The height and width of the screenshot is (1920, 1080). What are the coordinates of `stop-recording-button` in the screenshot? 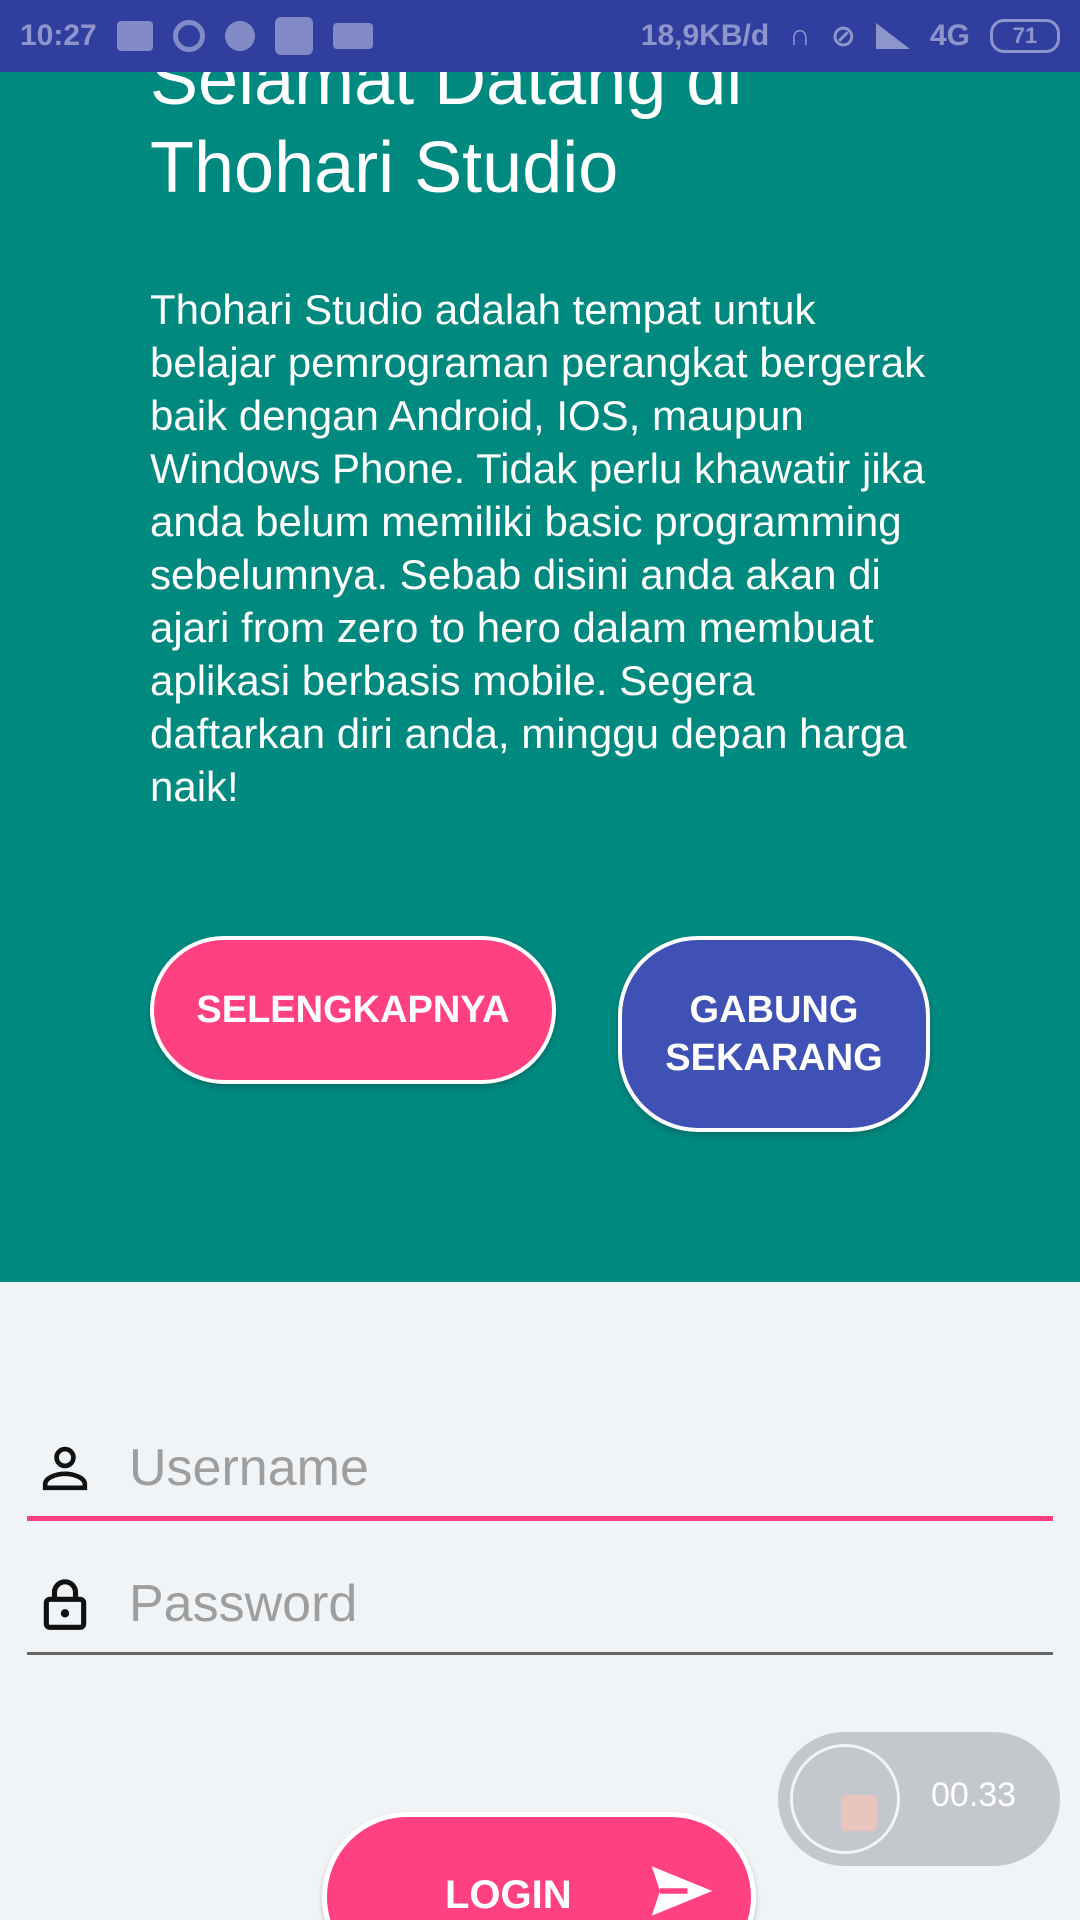 It's located at (845, 1799).